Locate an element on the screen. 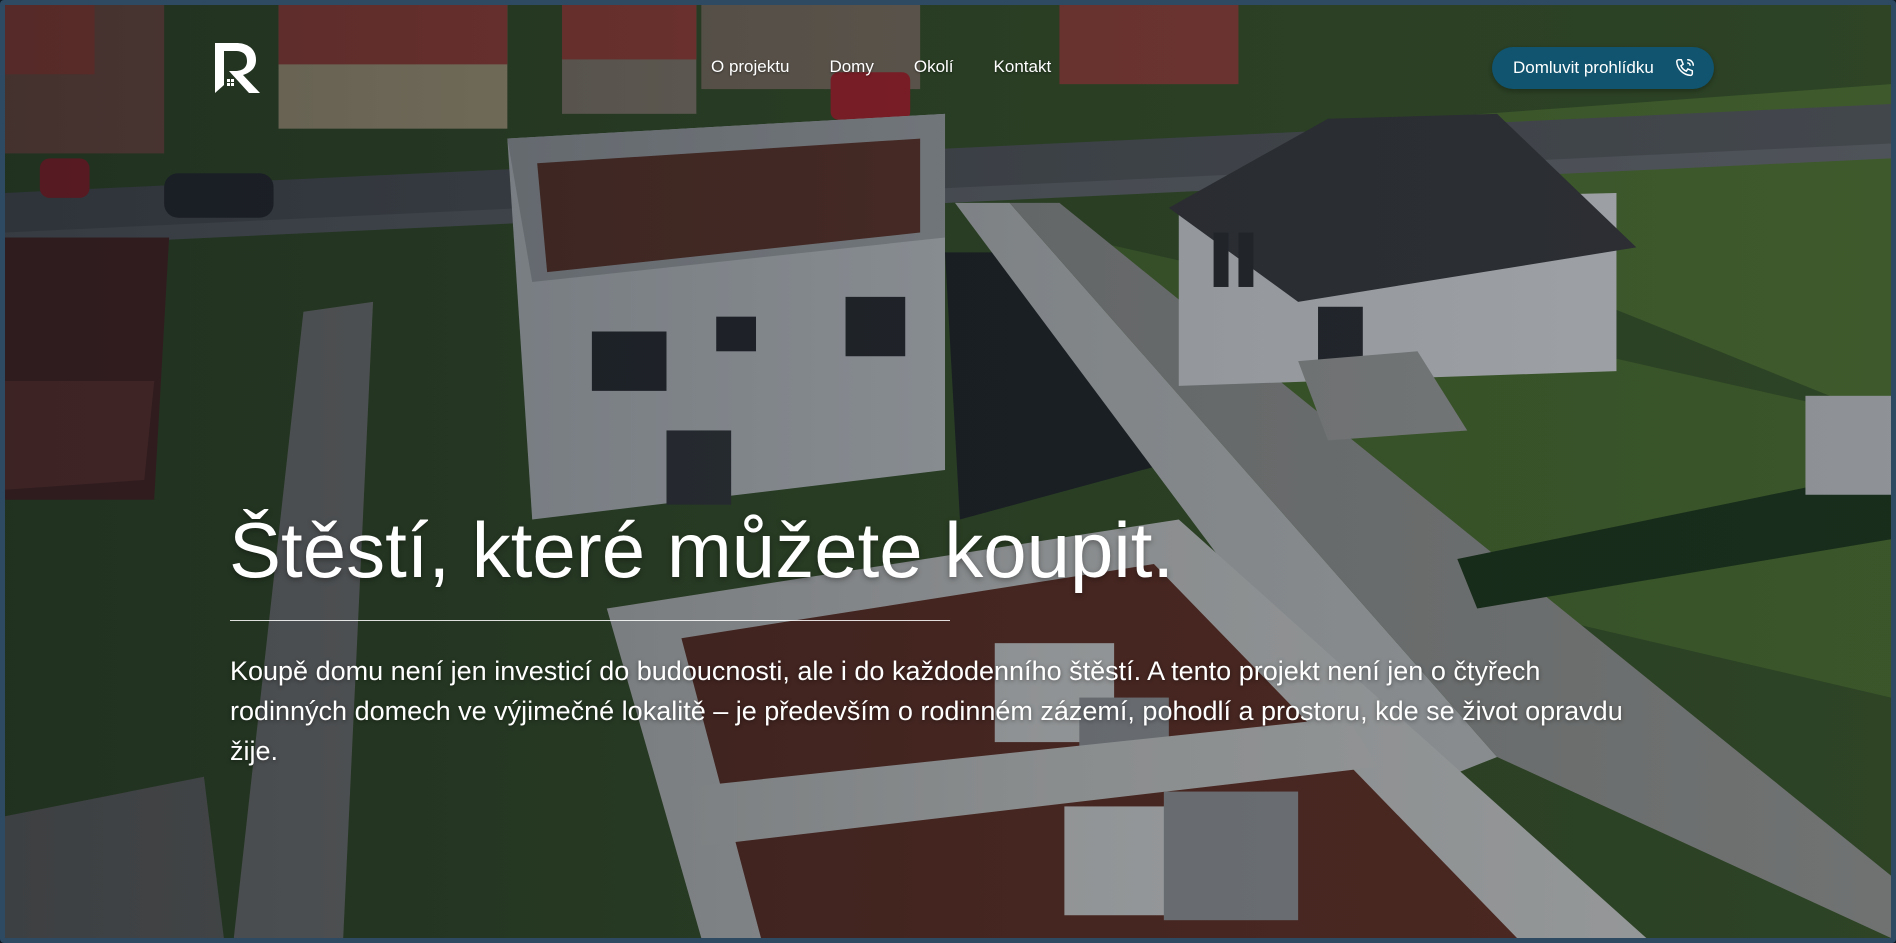  phone-icon is located at coordinates (1685, 68).